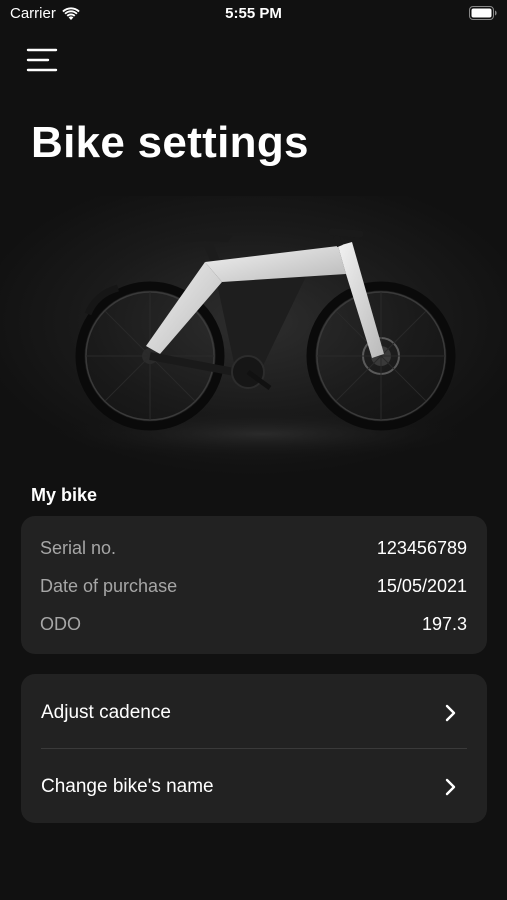 Image resolution: width=507 pixels, height=900 pixels. Describe the element at coordinates (254, 787) in the screenshot. I see `change-bike-name-button: Change bike's name` at that location.